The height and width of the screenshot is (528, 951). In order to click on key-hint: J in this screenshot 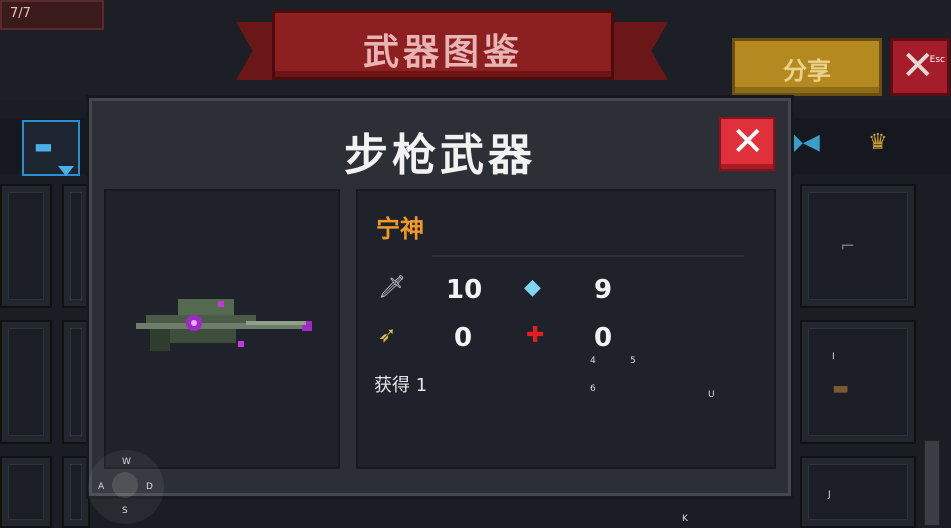, I will do `click(829, 495)`.